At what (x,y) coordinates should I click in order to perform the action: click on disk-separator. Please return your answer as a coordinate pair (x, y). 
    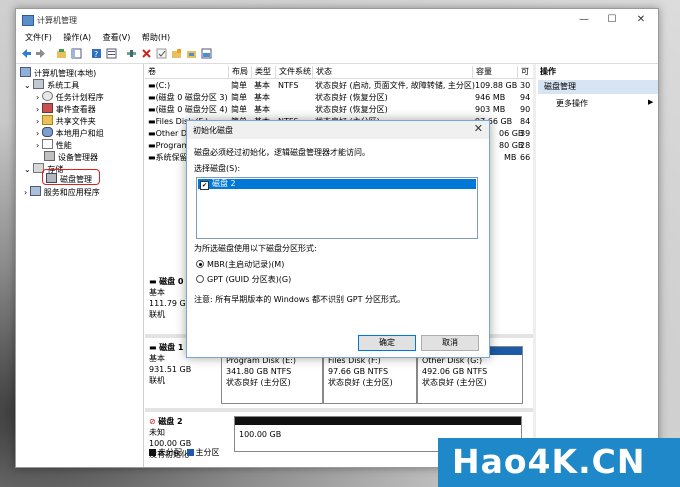
    Looking at the image, I should click on (339, 410).